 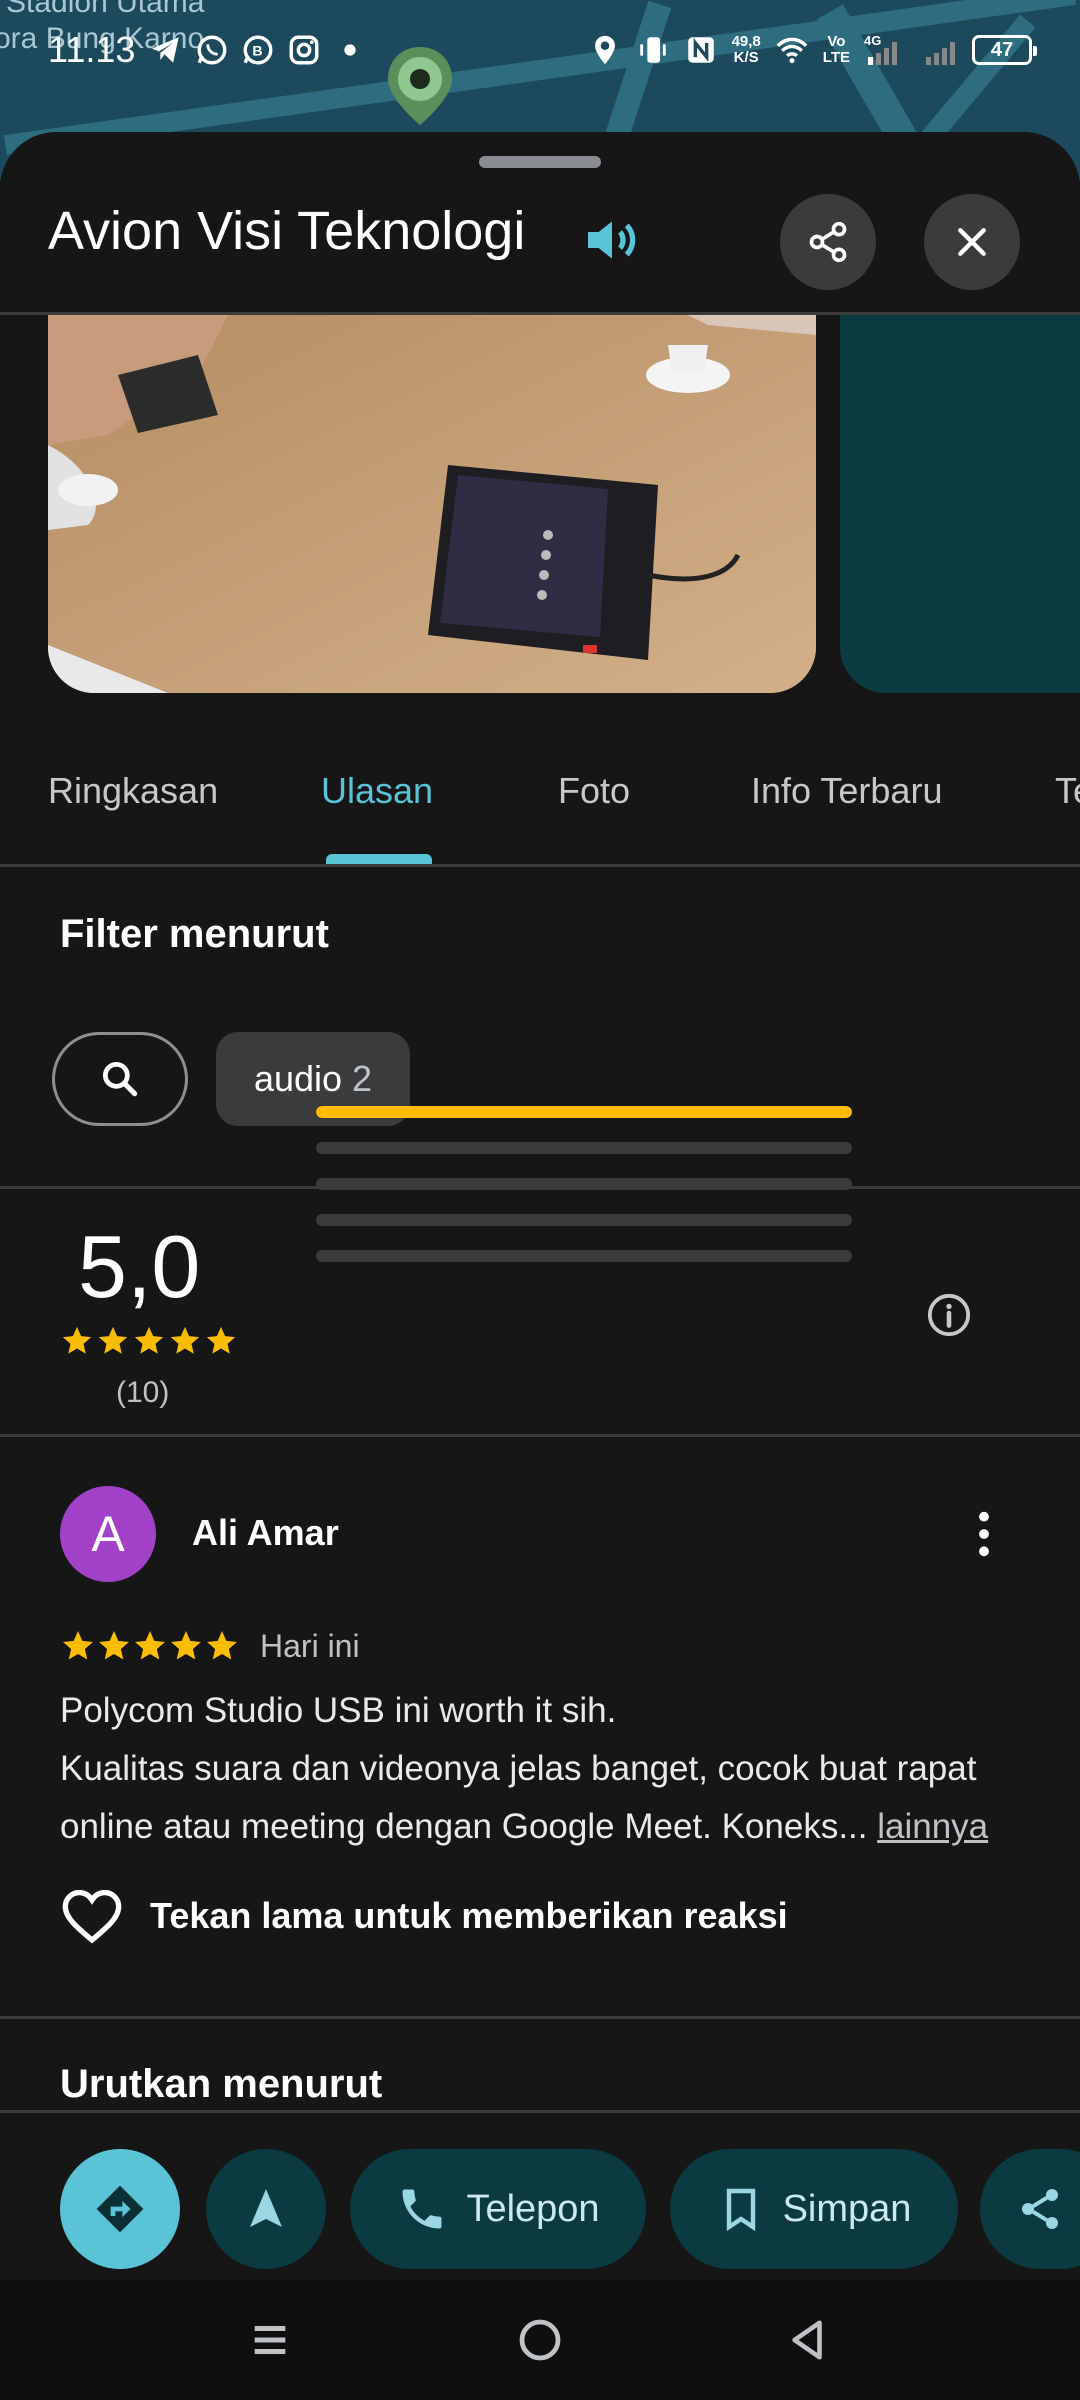 What do you see at coordinates (984, 1534) in the screenshot?
I see `more-options-icon` at bounding box center [984, 1534].